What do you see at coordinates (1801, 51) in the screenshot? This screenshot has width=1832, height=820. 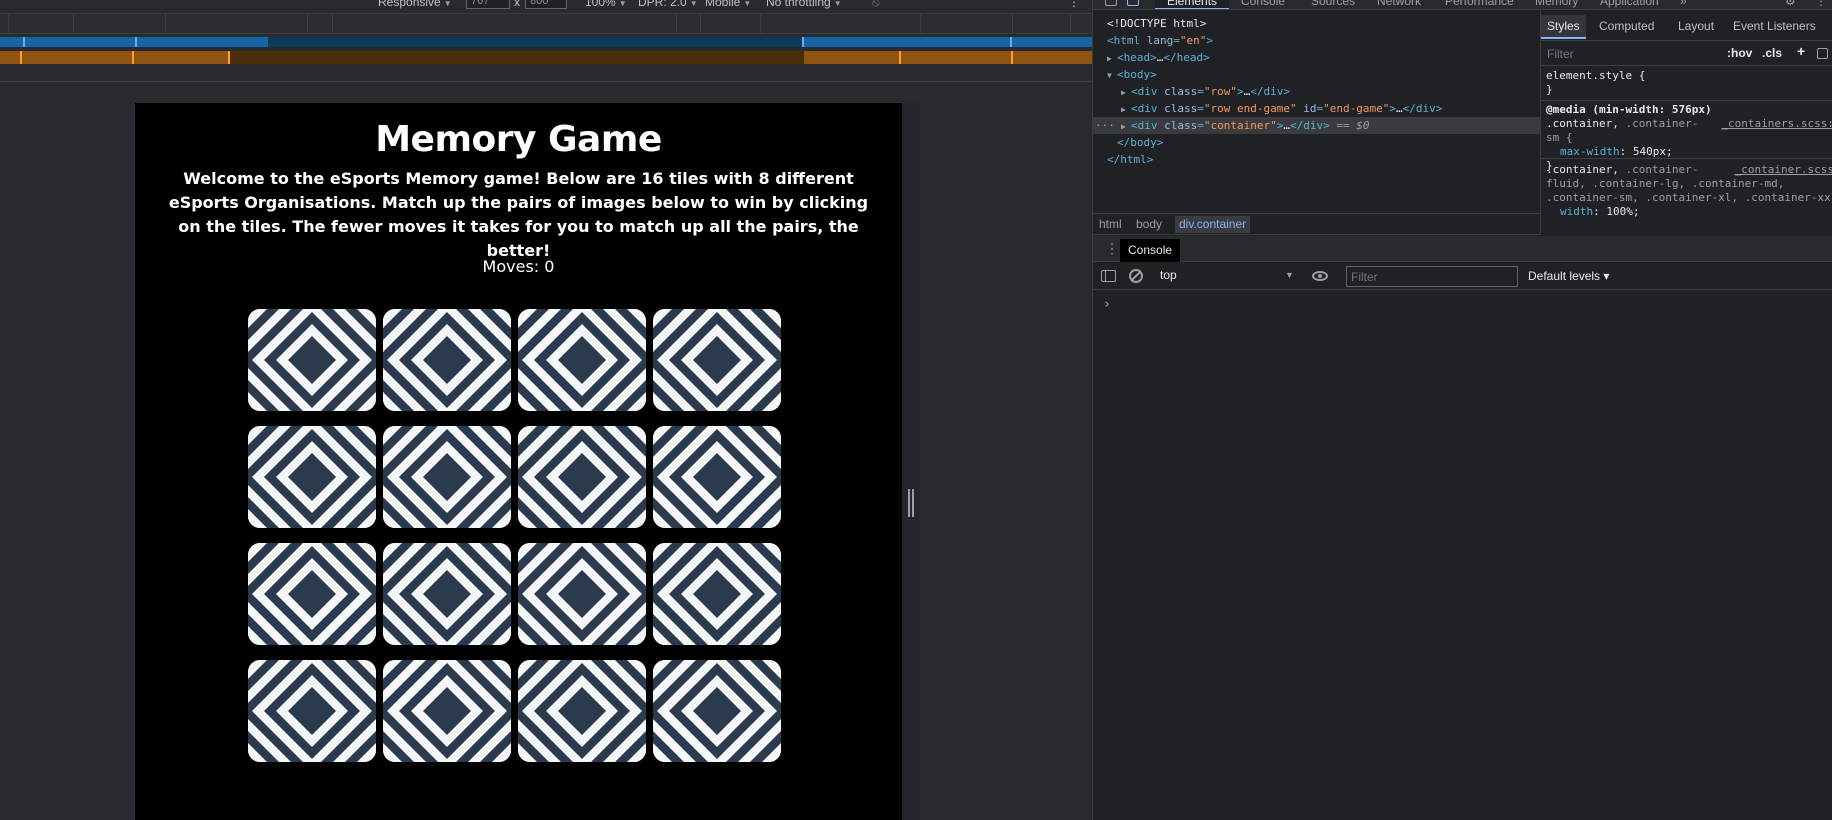 I see `new-rule-plus-icon: +` at bounding box center [1801, 51].